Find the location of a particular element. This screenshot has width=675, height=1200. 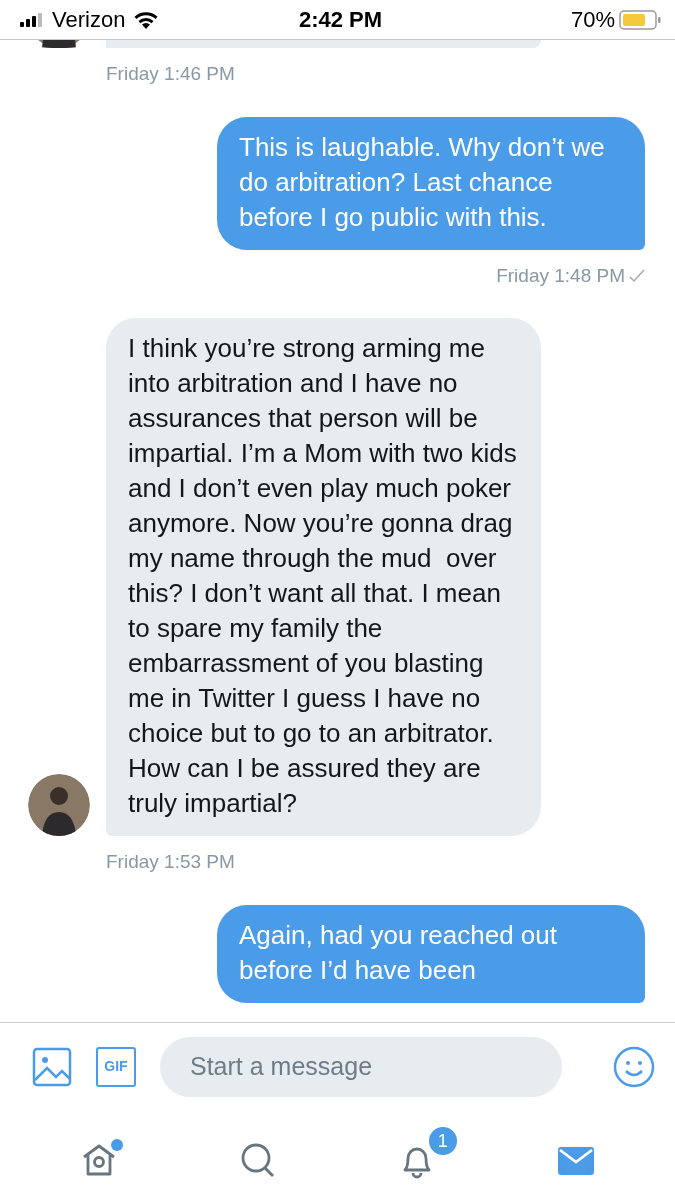

message-time: Friday 1:48 PM is located at coordinates (560, 275).